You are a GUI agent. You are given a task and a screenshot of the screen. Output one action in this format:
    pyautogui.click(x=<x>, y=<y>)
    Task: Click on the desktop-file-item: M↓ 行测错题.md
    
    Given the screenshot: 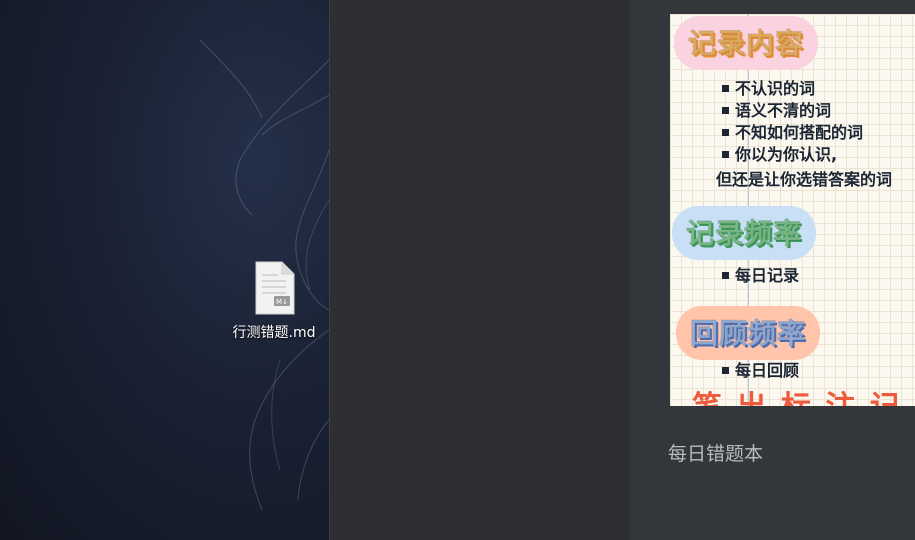 What is the action you would take?
    pyautogui.click(x=274, y=303)
    